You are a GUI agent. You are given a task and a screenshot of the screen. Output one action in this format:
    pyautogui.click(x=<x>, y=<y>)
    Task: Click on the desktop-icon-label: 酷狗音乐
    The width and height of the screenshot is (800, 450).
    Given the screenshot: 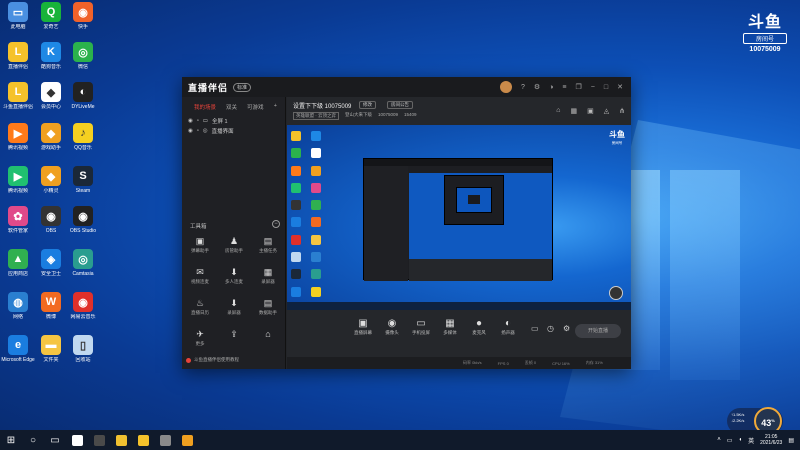 What is the action you would take?
    pyautogui.click(x=50, y=67)
    